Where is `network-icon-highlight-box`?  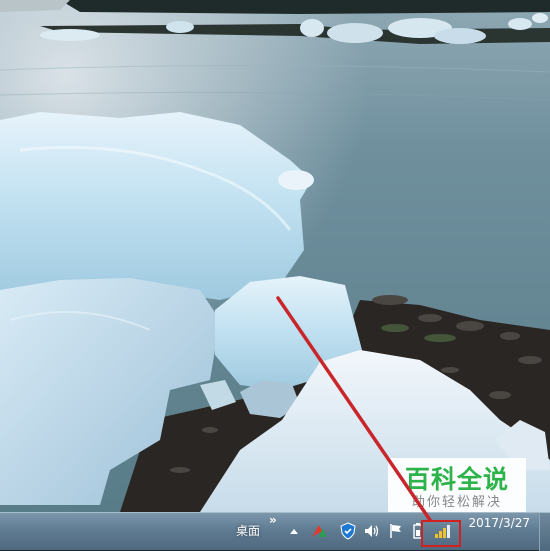
network-icon-highlight-box is located at coordinates (441, 533).